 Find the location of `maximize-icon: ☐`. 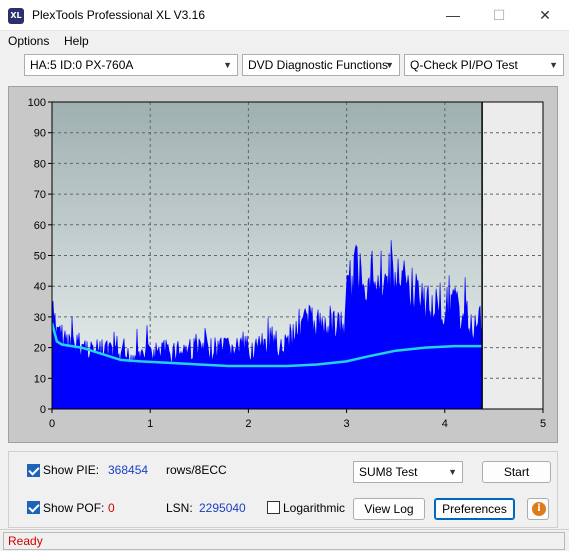

maximize-icon: ☐ is located at coordinates (499, 15).